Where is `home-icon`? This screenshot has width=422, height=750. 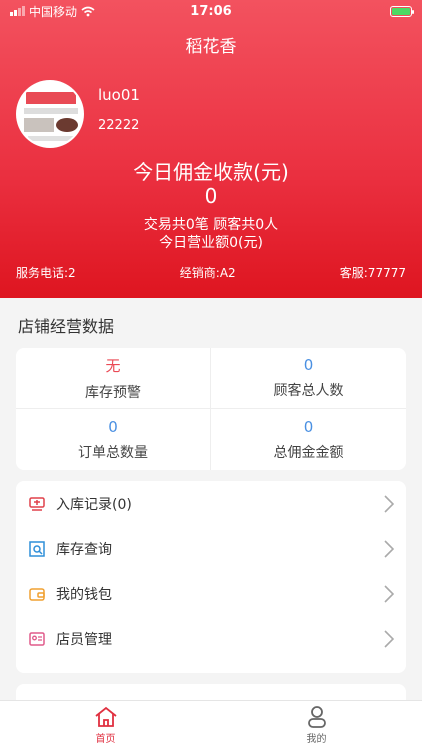 home-icon is located at coordinates (105, 716).